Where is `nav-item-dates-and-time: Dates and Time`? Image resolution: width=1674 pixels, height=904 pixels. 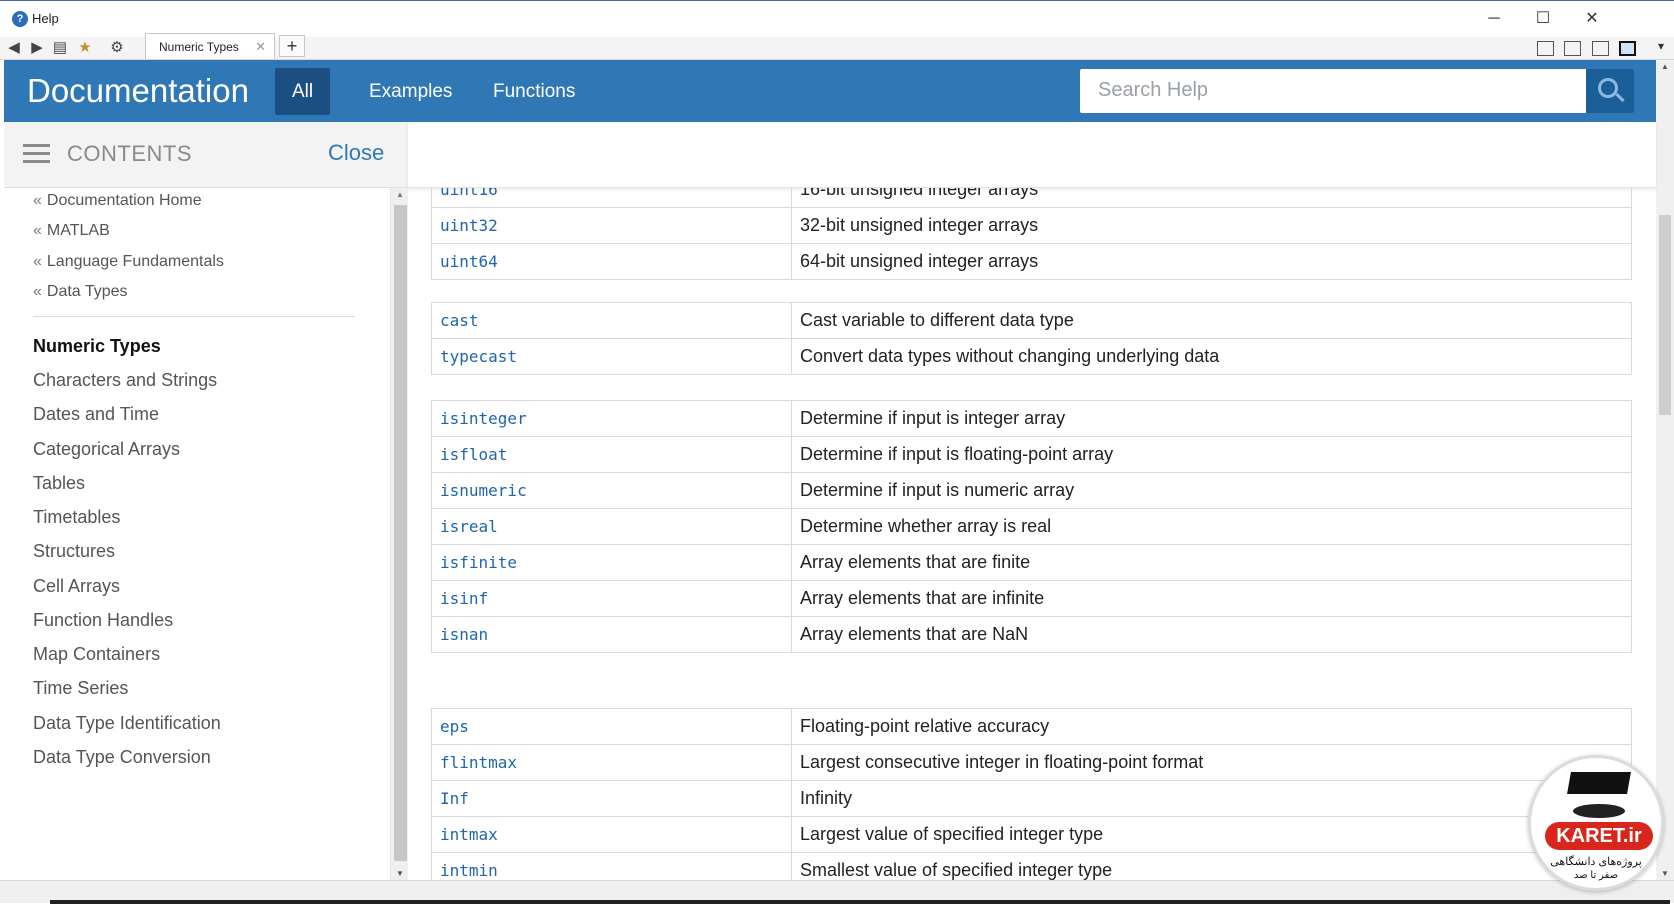 nav-item-dates-and-time: Dates and Time is located at coordinates (96, 414).